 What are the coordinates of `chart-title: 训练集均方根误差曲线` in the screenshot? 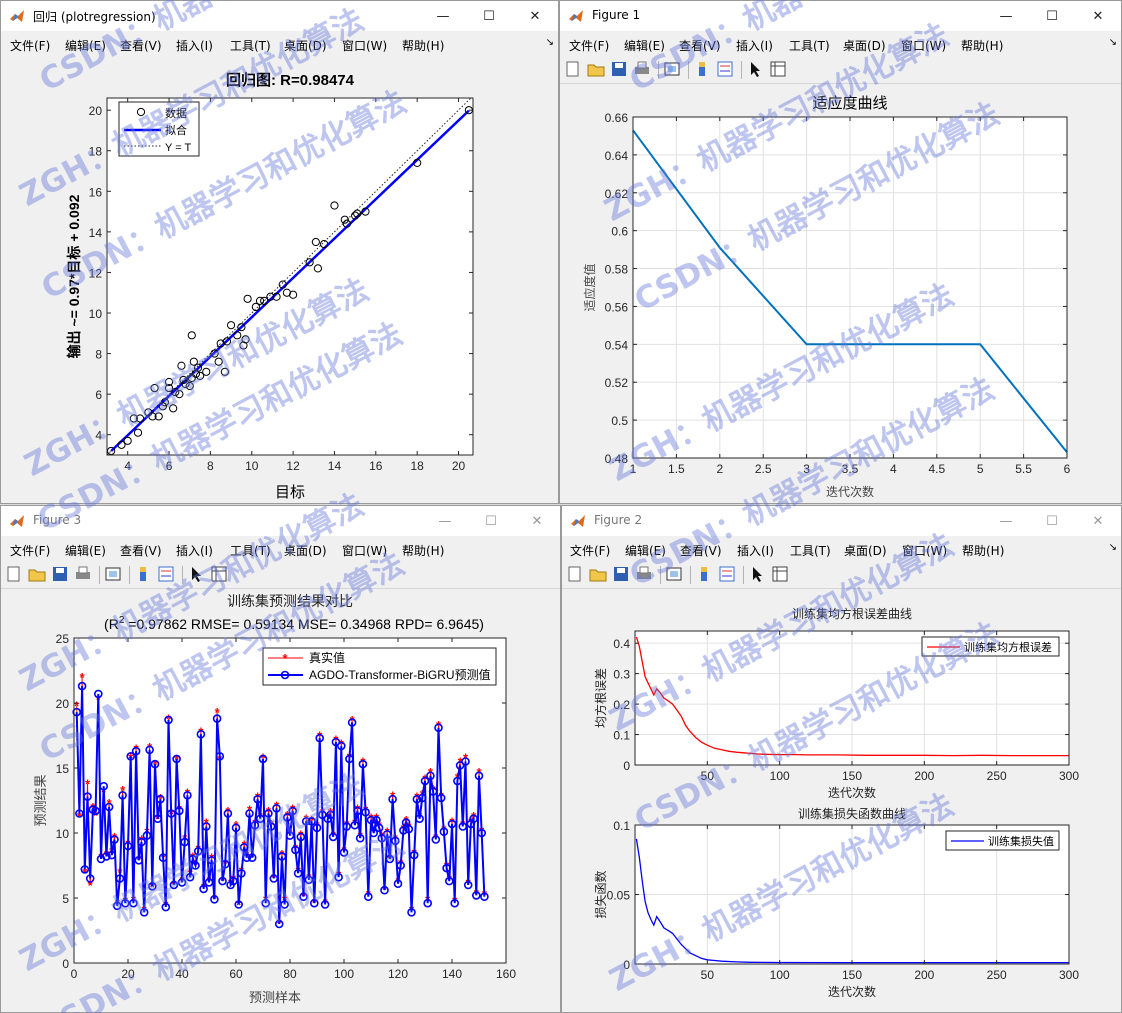 It's located at (852, 613).